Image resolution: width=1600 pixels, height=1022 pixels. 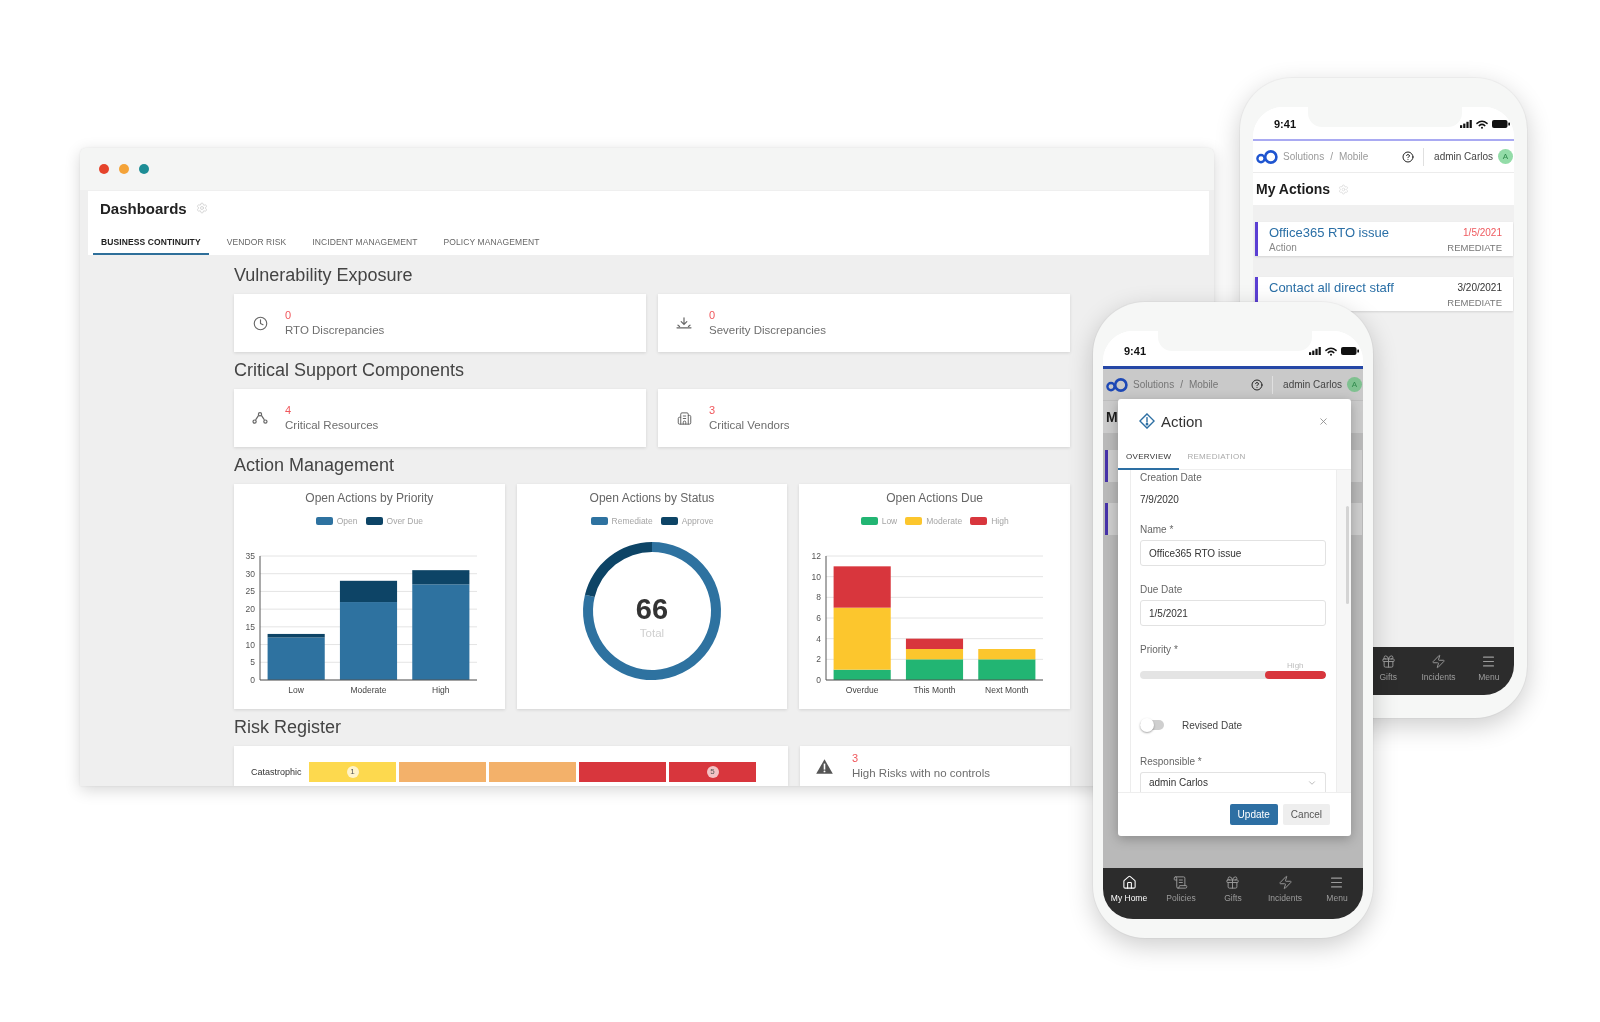 What do you see at coordinates (1438, 661) in the screenshot?
I see `lightning-icon` at bounding box center [1438, 661].